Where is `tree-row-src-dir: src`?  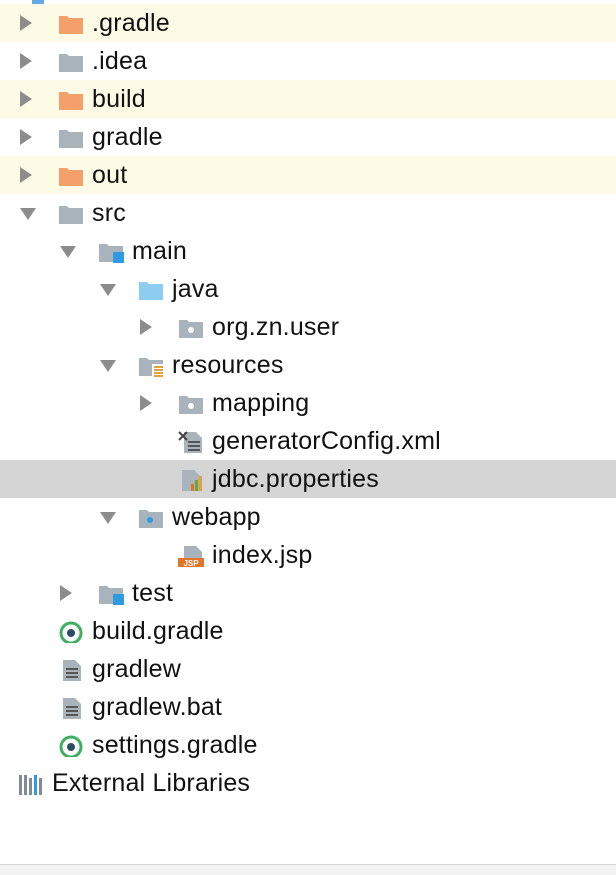 tree-row-src-dir: src is located at coordinates (308, 213).